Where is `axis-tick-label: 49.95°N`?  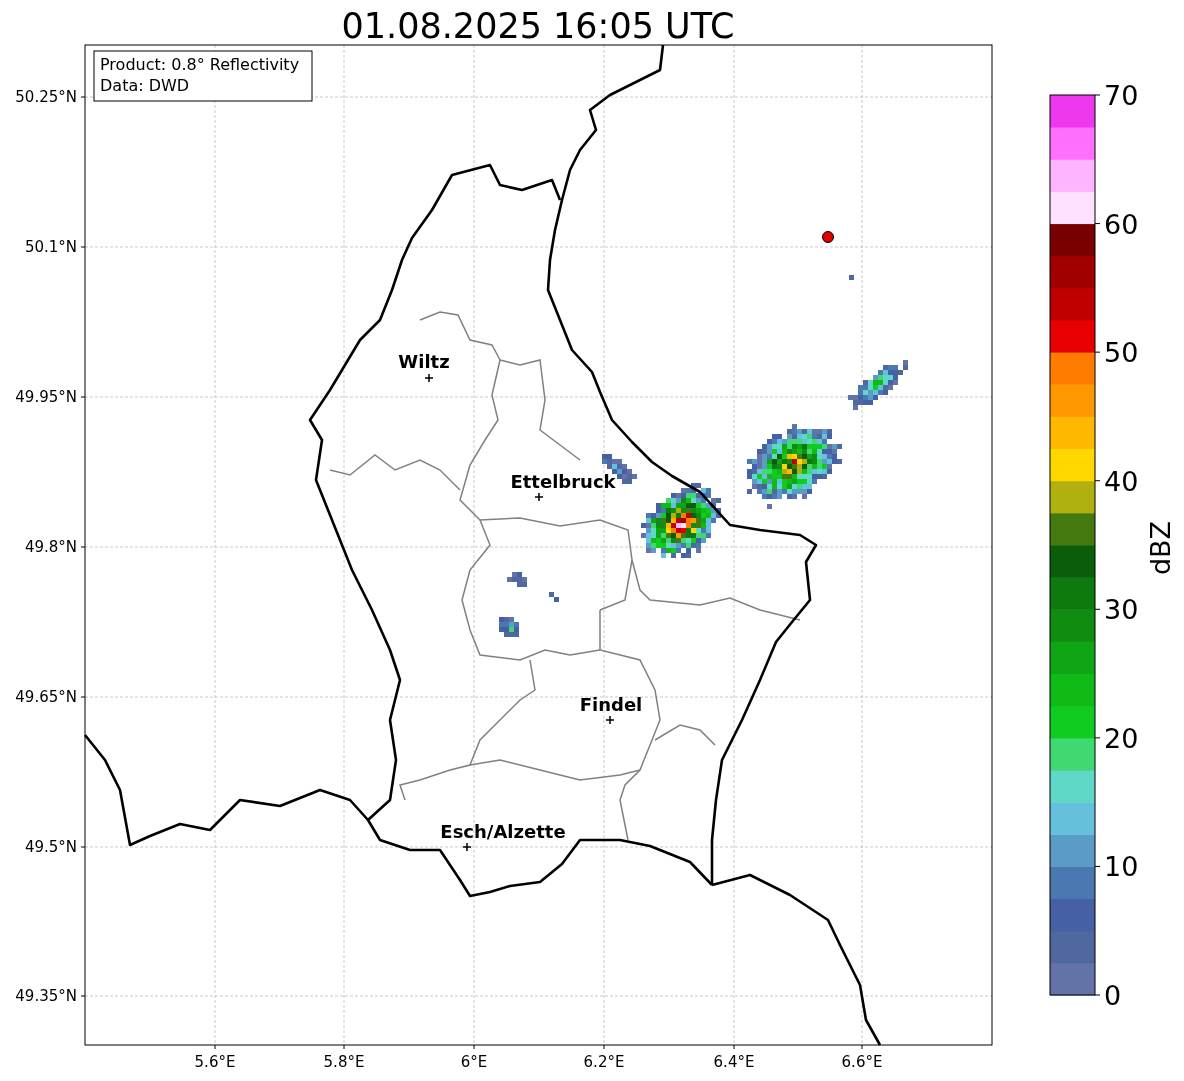
axis-tick-label: 49.95°N is located at coordinates (46, 397).